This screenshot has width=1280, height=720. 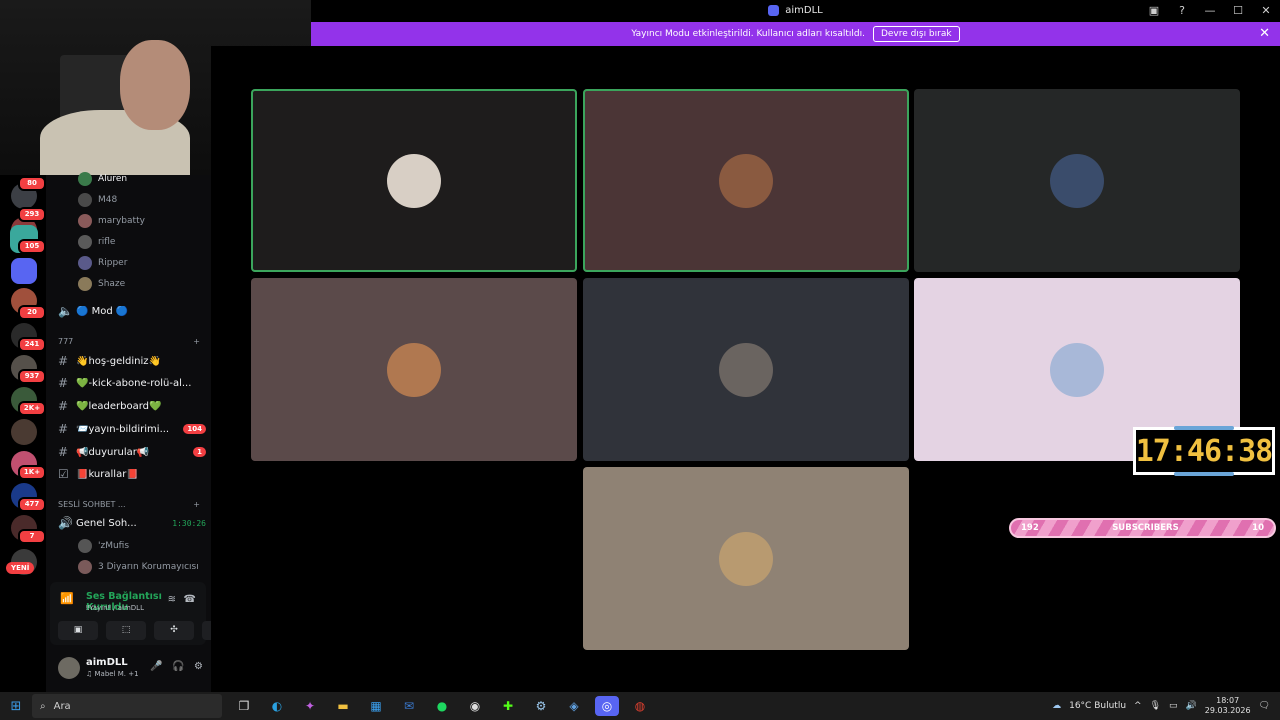 What do you see at coordinates (114, 546) in the screenshot?
I see `voice-user-name: 'zMufis` at bounding box center [114, 546].